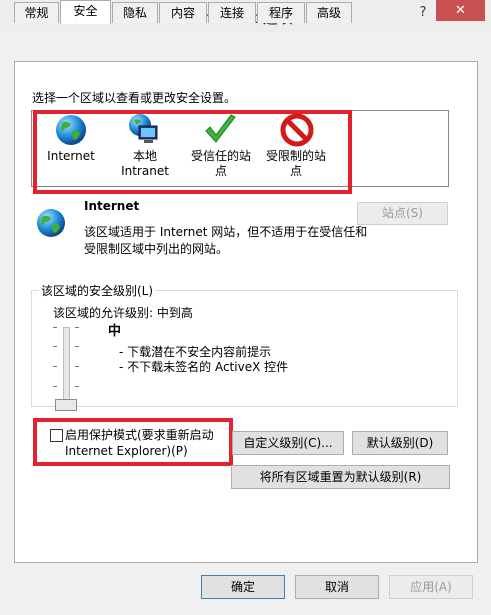  What do you see at coordinates (133, 442) in the screenshot?
I see `protected-mode-highlight-box` at bounding box center [133, 442].